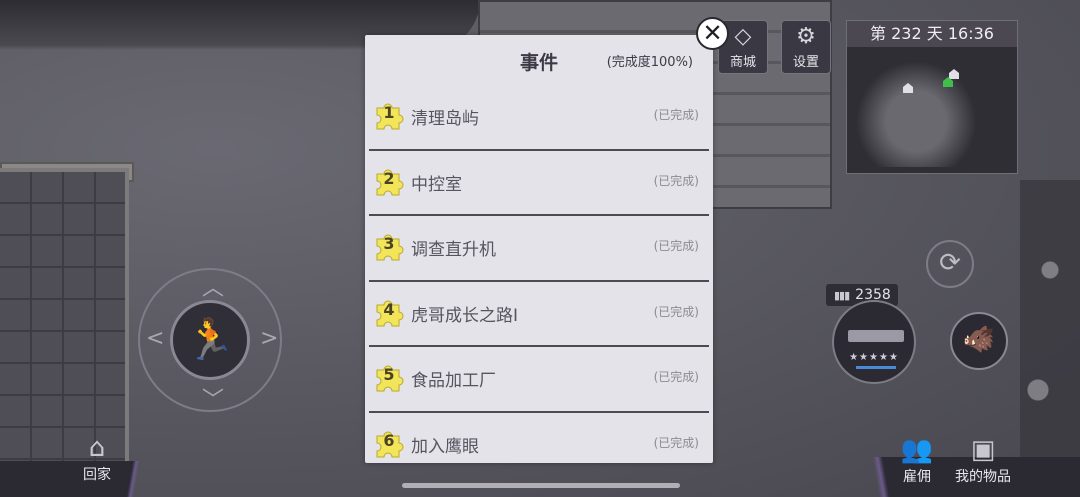 The width and height of the screenshot is (1080, 497). Describe the element at coordinates (805, 62) in the screenshot. I see `settings-label: 设置` at that location.